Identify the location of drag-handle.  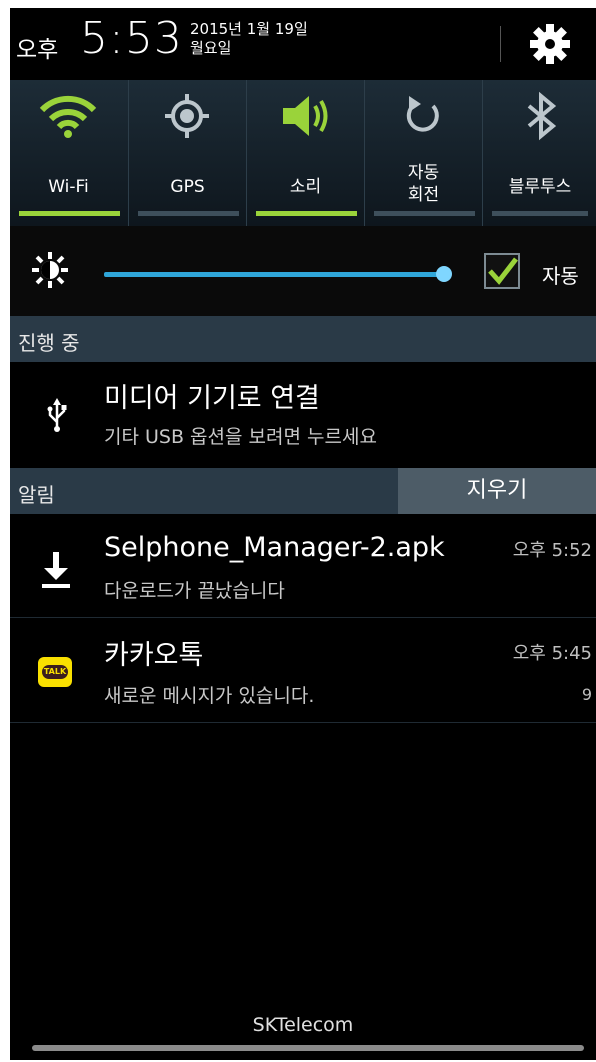
(308, 1048).